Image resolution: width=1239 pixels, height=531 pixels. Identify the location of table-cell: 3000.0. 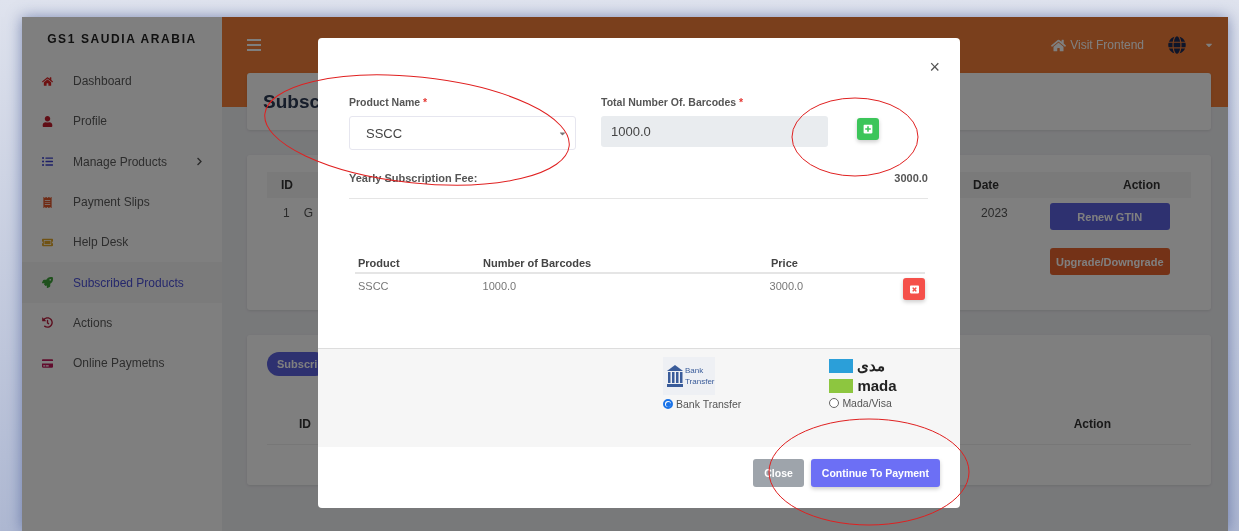
(786, 286).